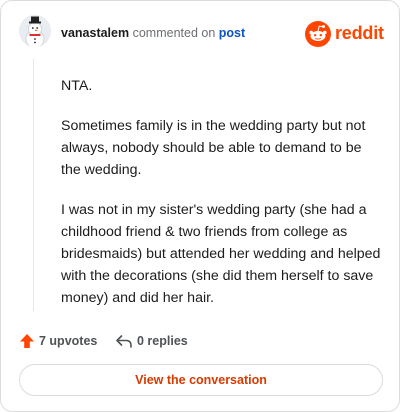  I want to click on upvote-button: 7 upvotes, so click(58, 341).